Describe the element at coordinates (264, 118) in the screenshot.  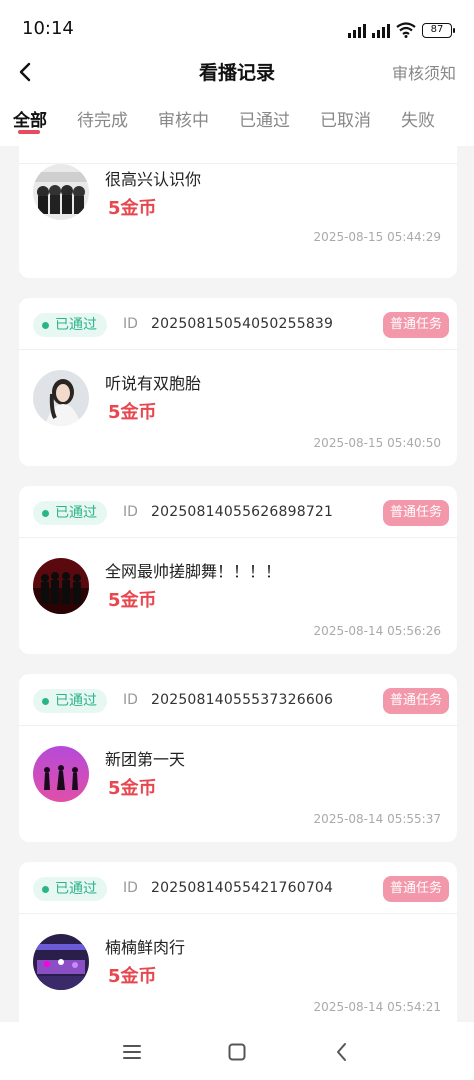
I see `tab-passed: 已通过` at that location.